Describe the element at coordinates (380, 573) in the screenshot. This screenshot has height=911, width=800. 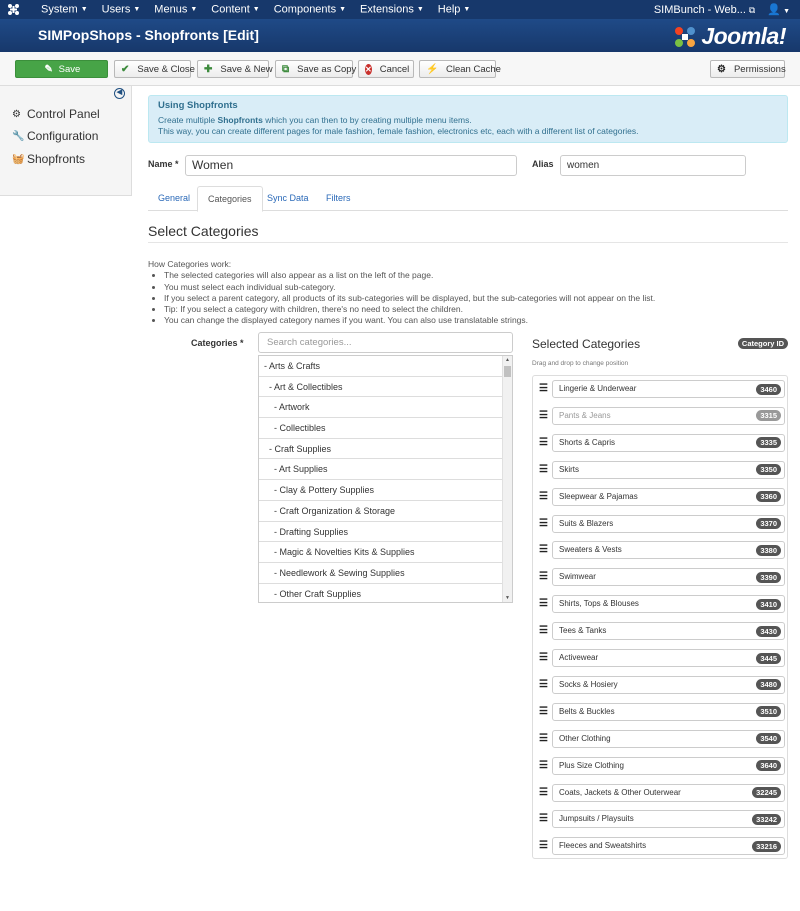
I see `category-option: - Needlework & Sewing Supplies` at that location.